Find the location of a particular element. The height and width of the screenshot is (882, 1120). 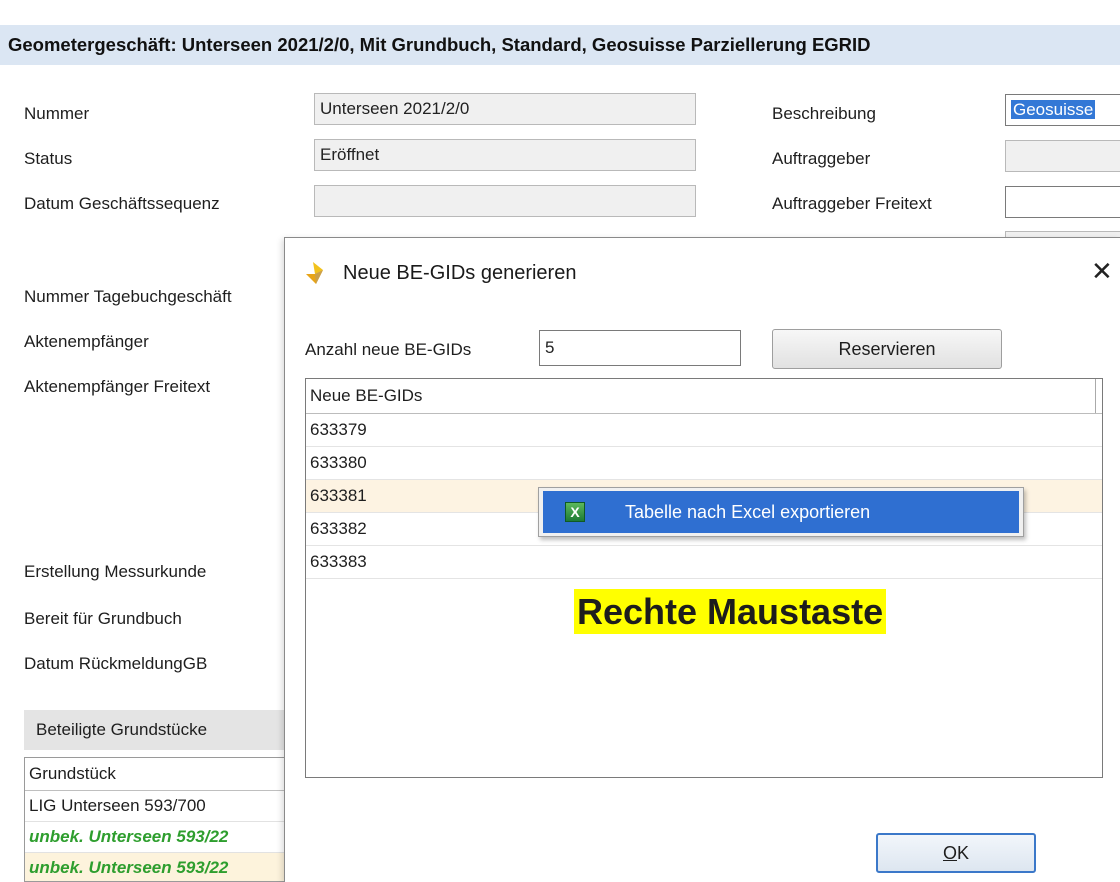

reservieren-button: Reservieren is located at coordinates (887, 349).